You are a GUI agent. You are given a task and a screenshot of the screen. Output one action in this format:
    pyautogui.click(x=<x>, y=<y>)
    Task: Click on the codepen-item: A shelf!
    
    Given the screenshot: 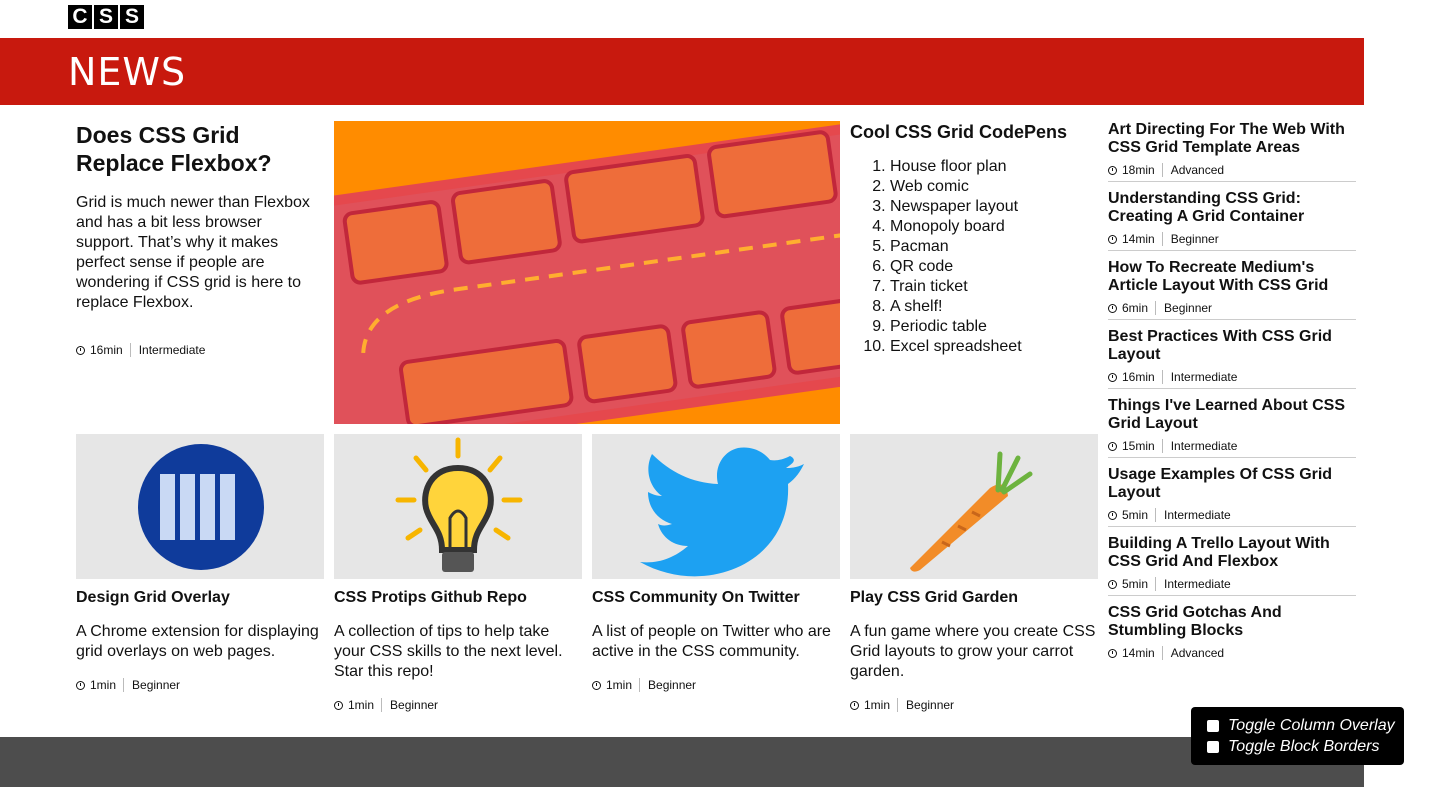 What is the action you would take?
    pyautogui.click(x=990, y=307)
    